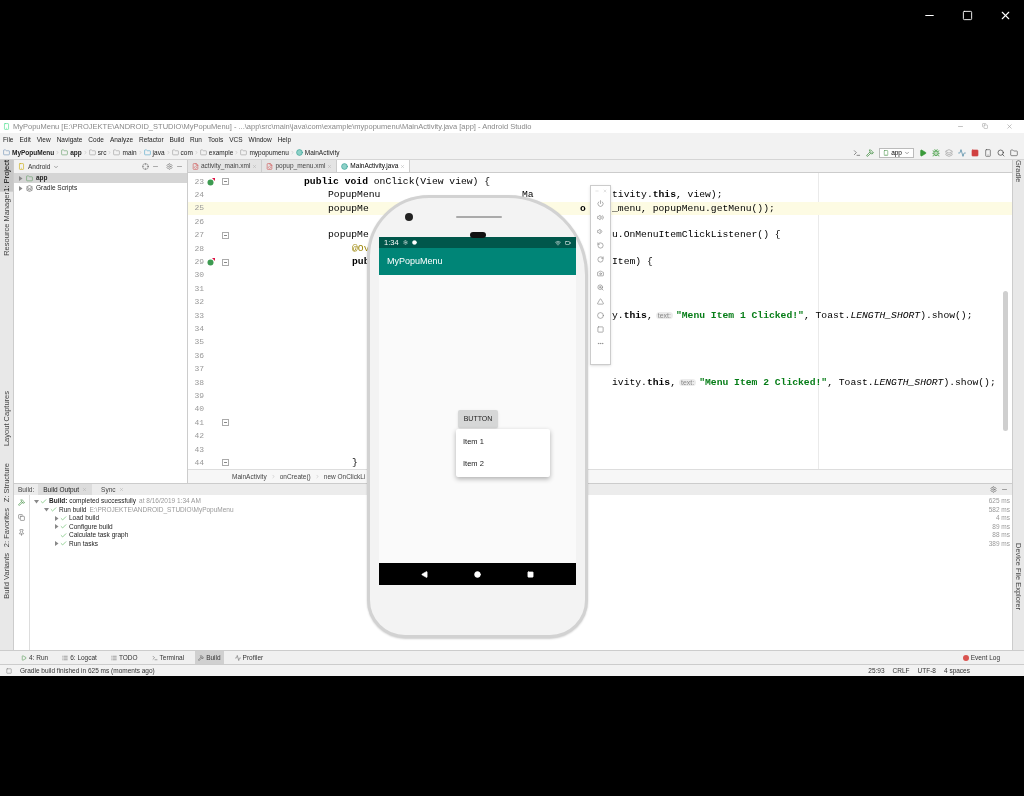 This screenshot has width=1024, height=796. I want to click on line-number: 44, so click(198, 462).